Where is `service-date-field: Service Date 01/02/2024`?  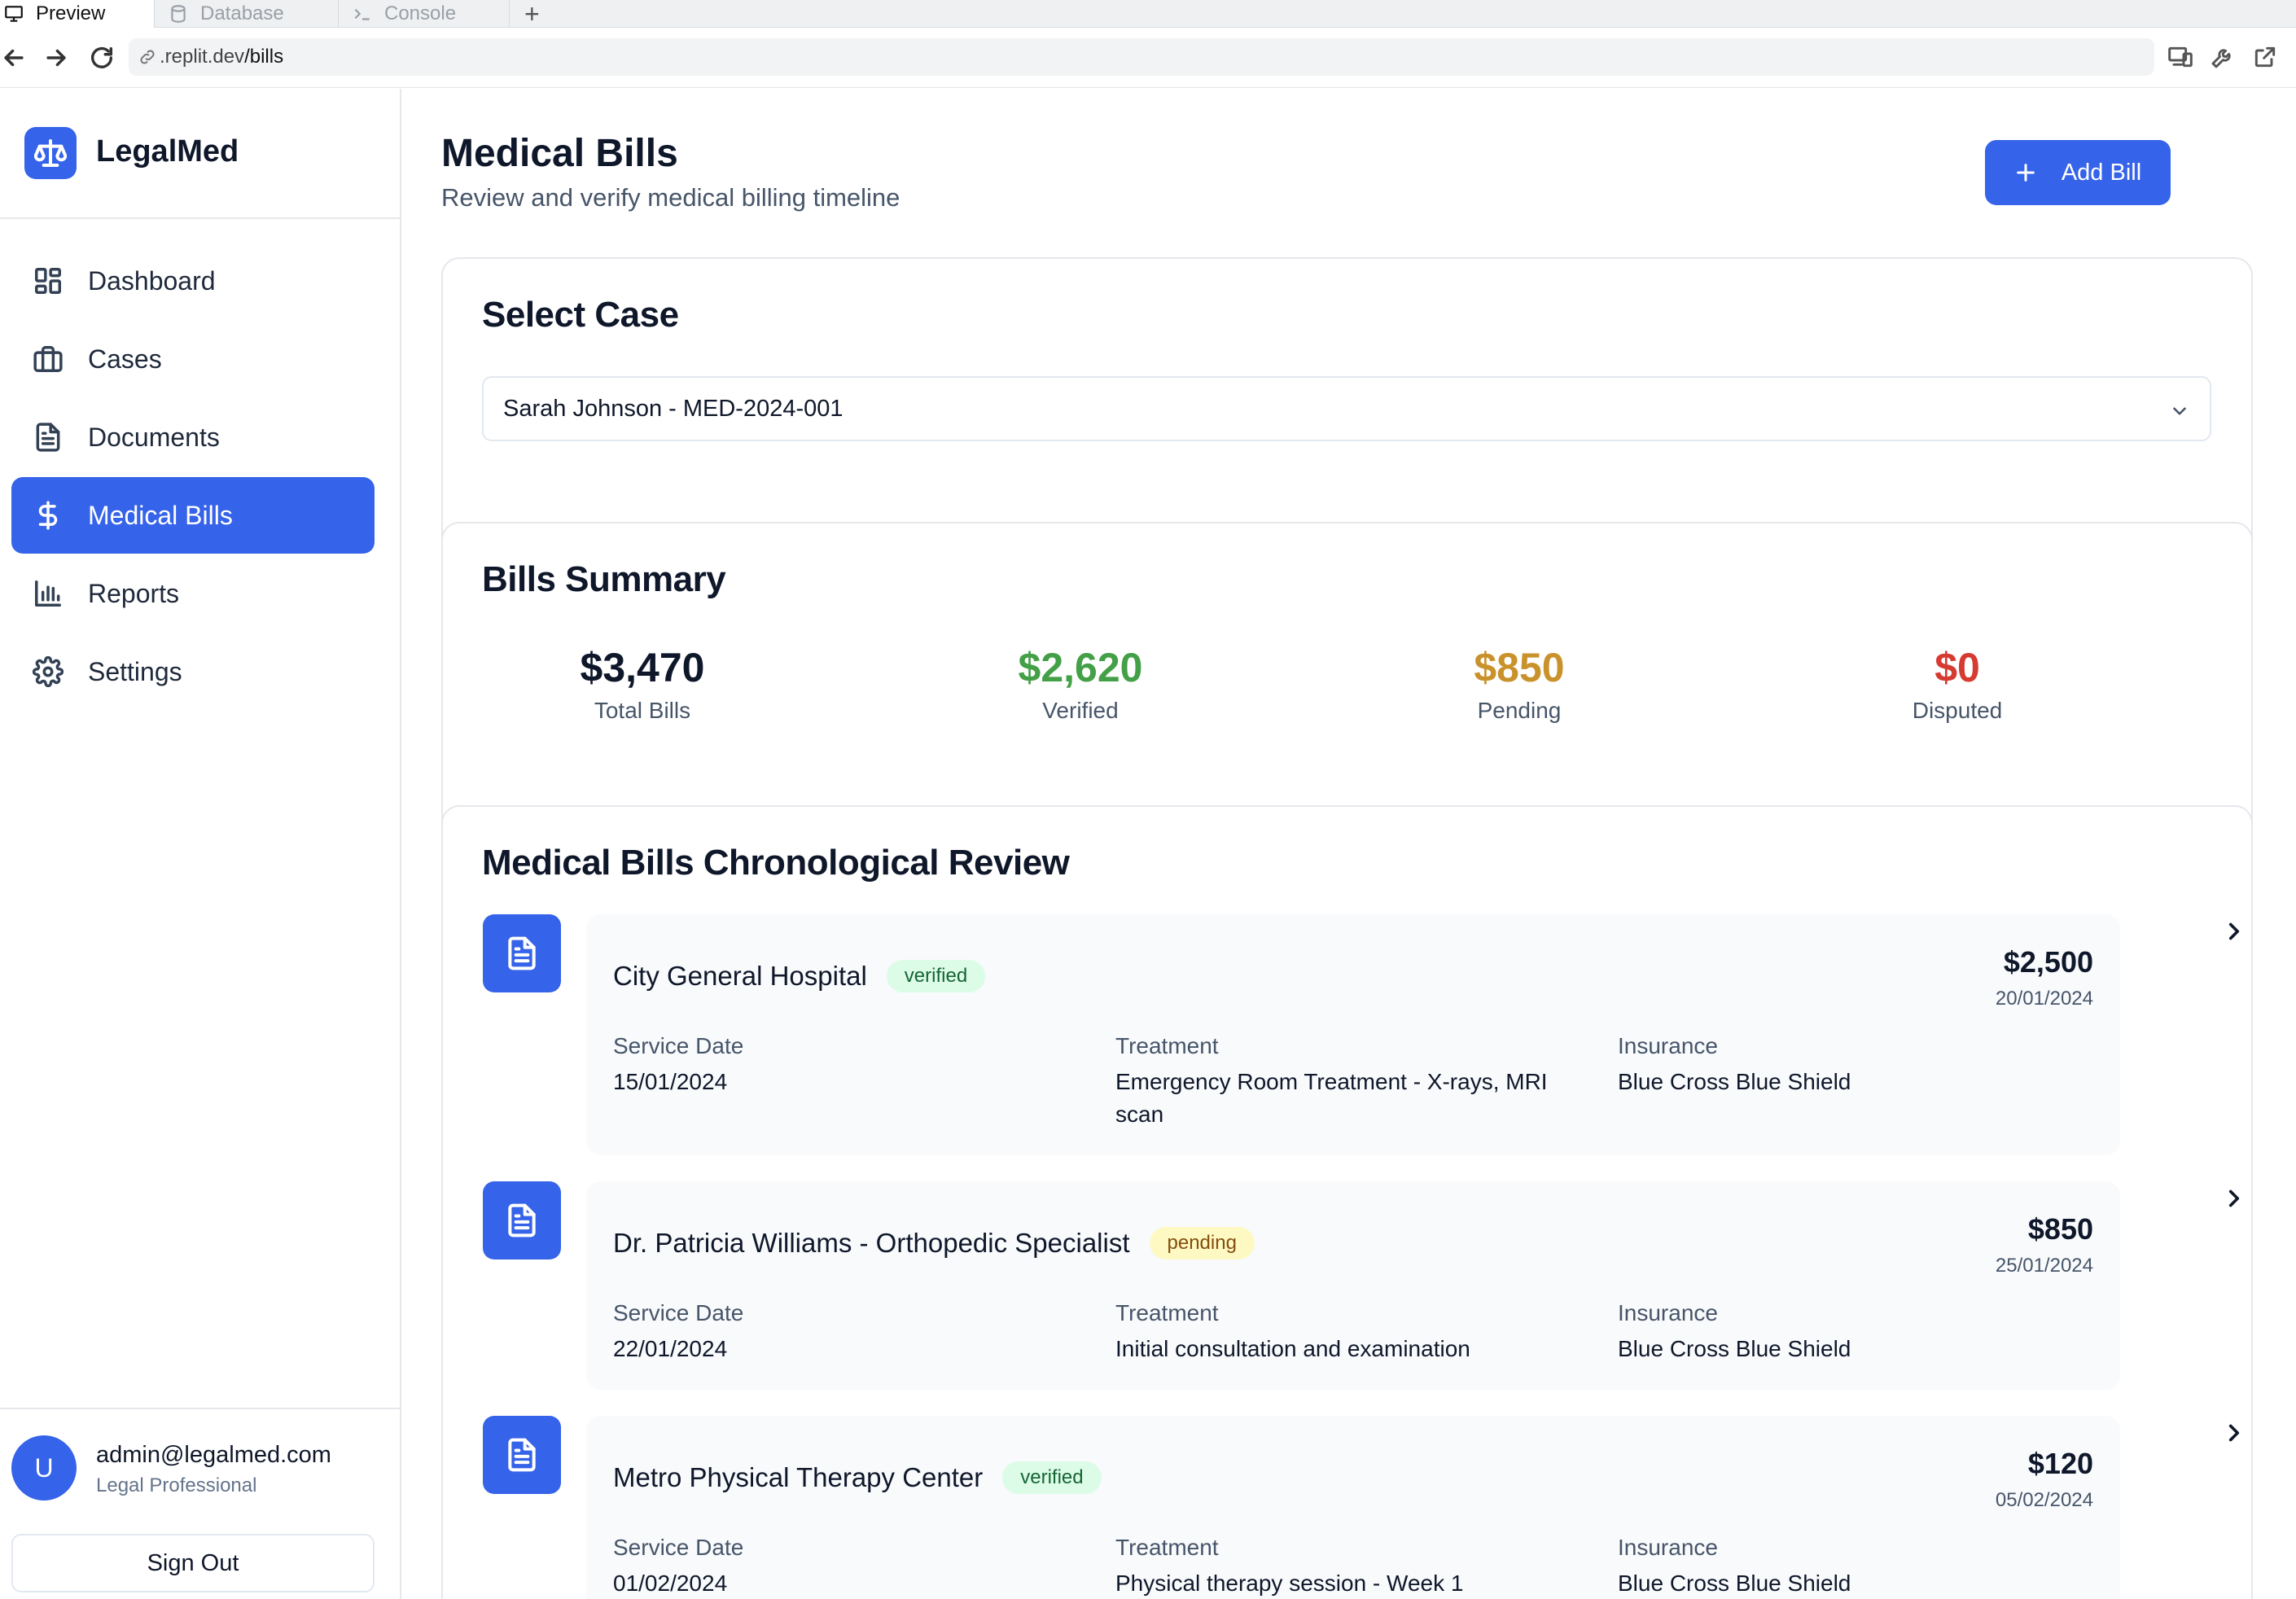
service-date-field: Service Date 01/02/2024 is located at coordinates (853, 1567).